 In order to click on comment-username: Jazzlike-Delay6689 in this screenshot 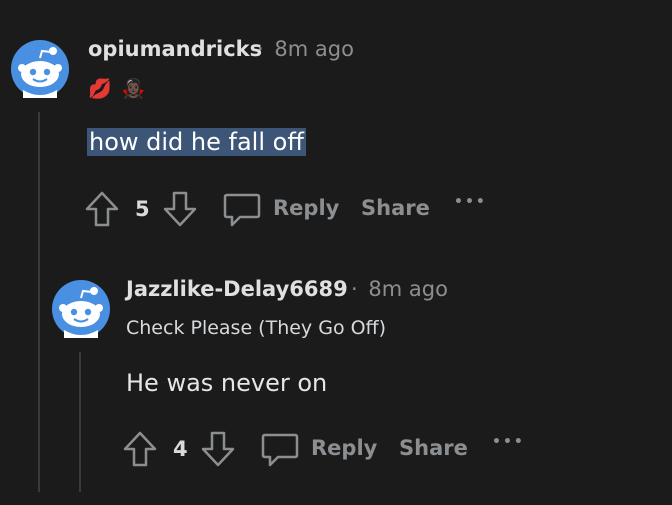, I will do `click(237, 289)`.